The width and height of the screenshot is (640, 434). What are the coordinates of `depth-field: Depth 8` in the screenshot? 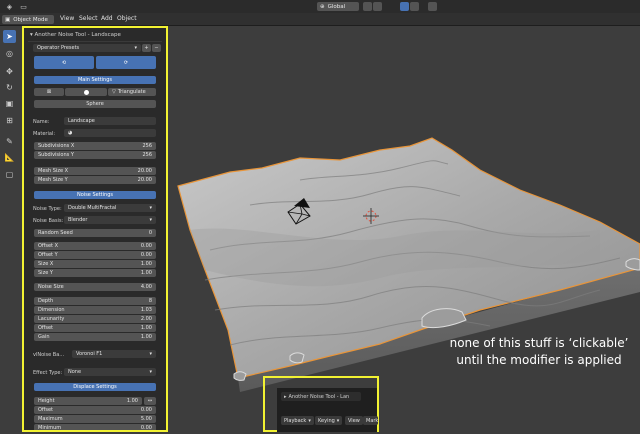 It's located at (95, 301).